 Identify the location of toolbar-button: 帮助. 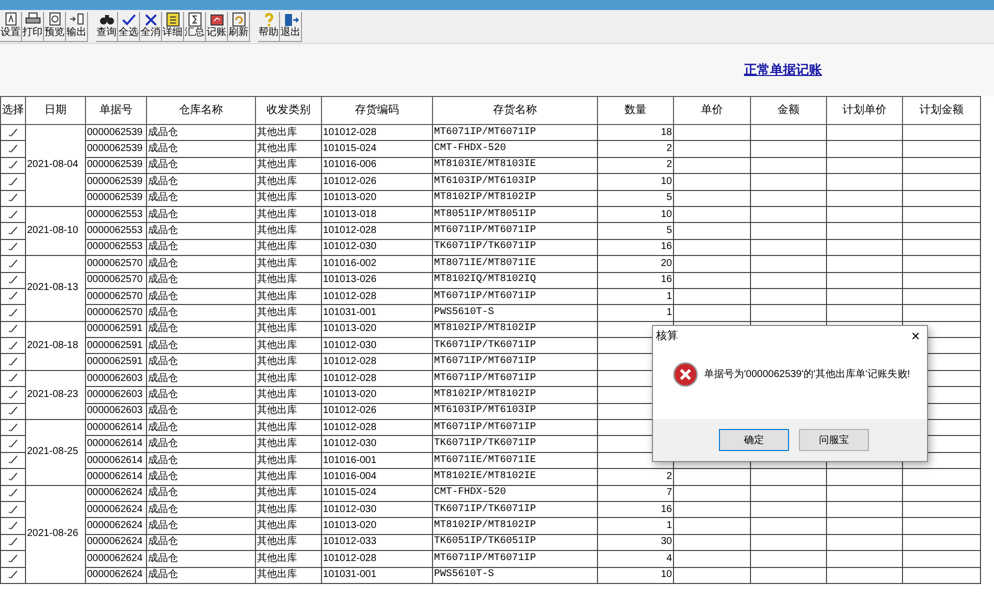
(269, 27).